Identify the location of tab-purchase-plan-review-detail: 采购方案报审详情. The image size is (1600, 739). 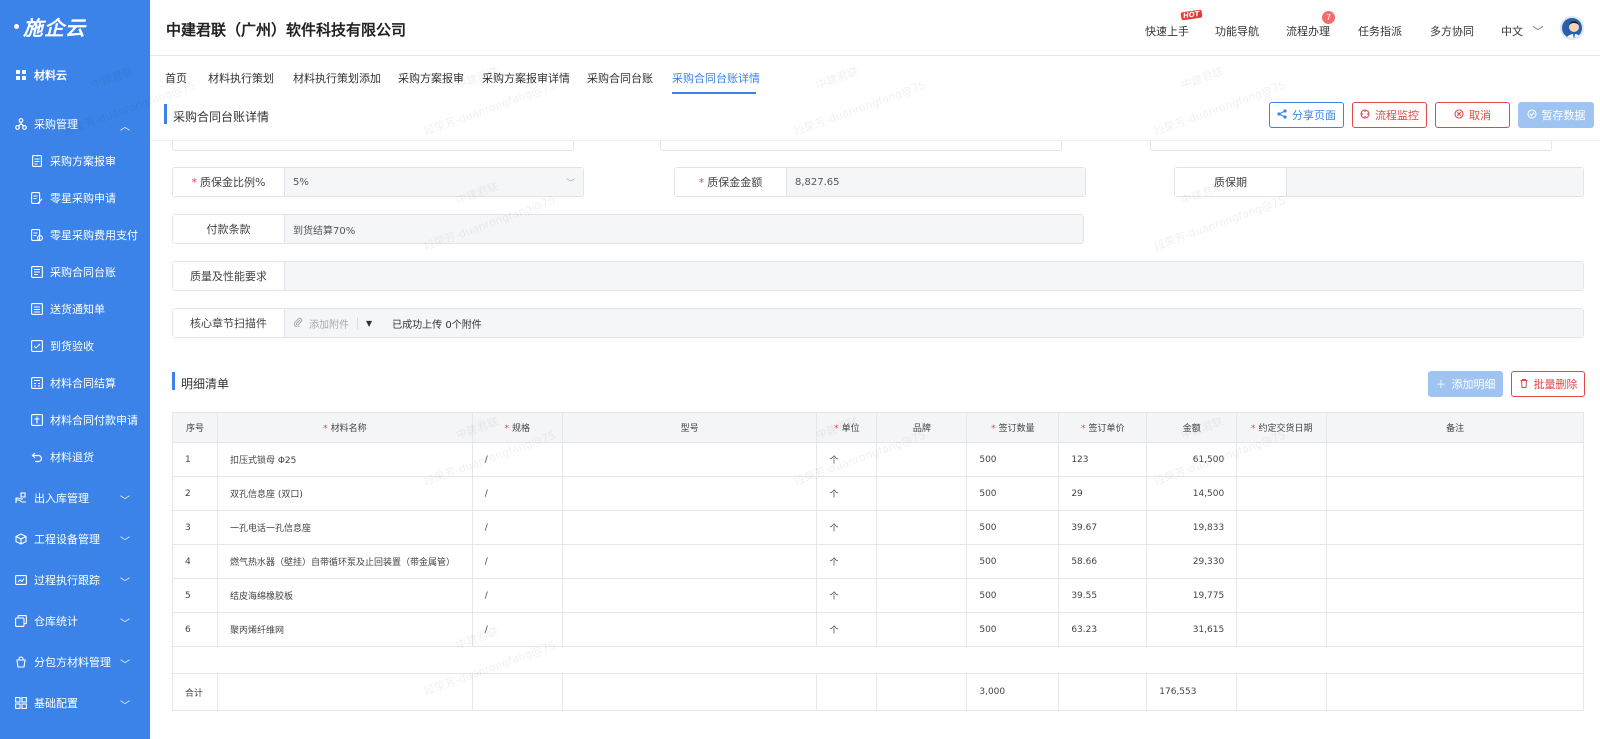
(526, 78).